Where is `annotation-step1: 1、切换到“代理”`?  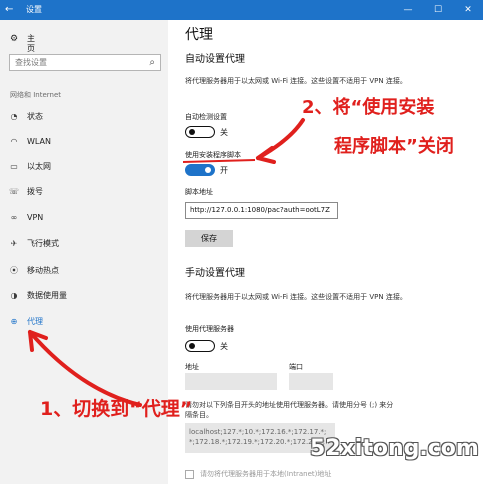
annotation-step1: 1、切换到“代理” is located at coordinates (116, 409).